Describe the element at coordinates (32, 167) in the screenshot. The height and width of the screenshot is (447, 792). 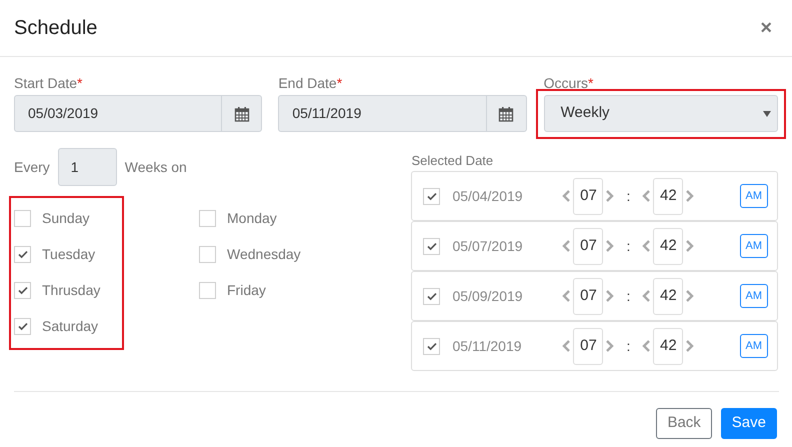
I see `repeat-label: Every` at that location.